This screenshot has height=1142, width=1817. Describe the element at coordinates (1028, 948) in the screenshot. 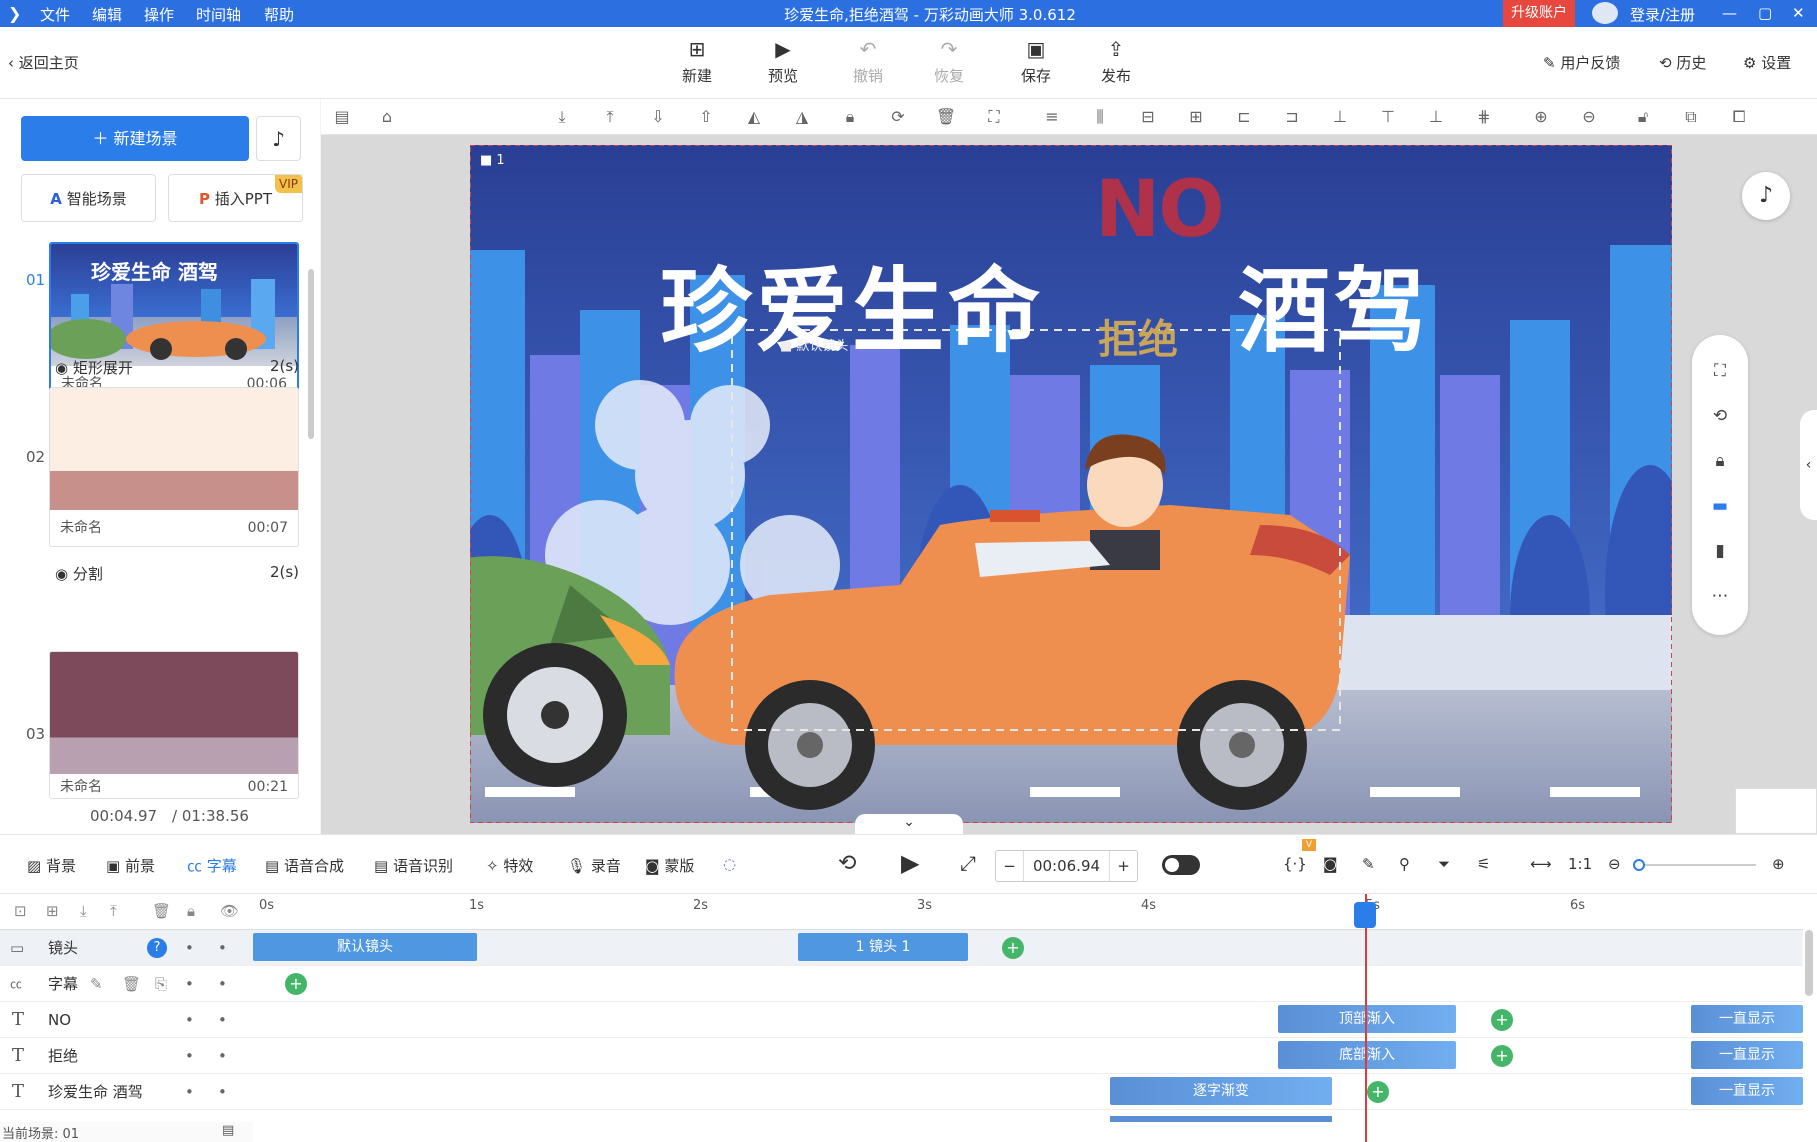

I see `track-camera-area: 默认镜头 1 镜头 1 +` at that location.